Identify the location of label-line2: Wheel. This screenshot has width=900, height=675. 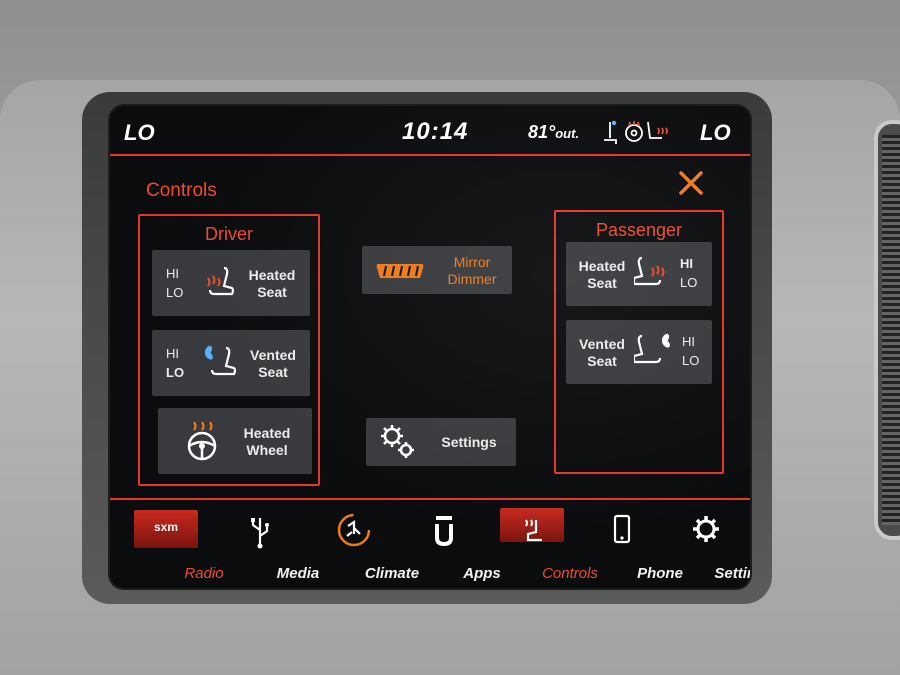
(267, 450).